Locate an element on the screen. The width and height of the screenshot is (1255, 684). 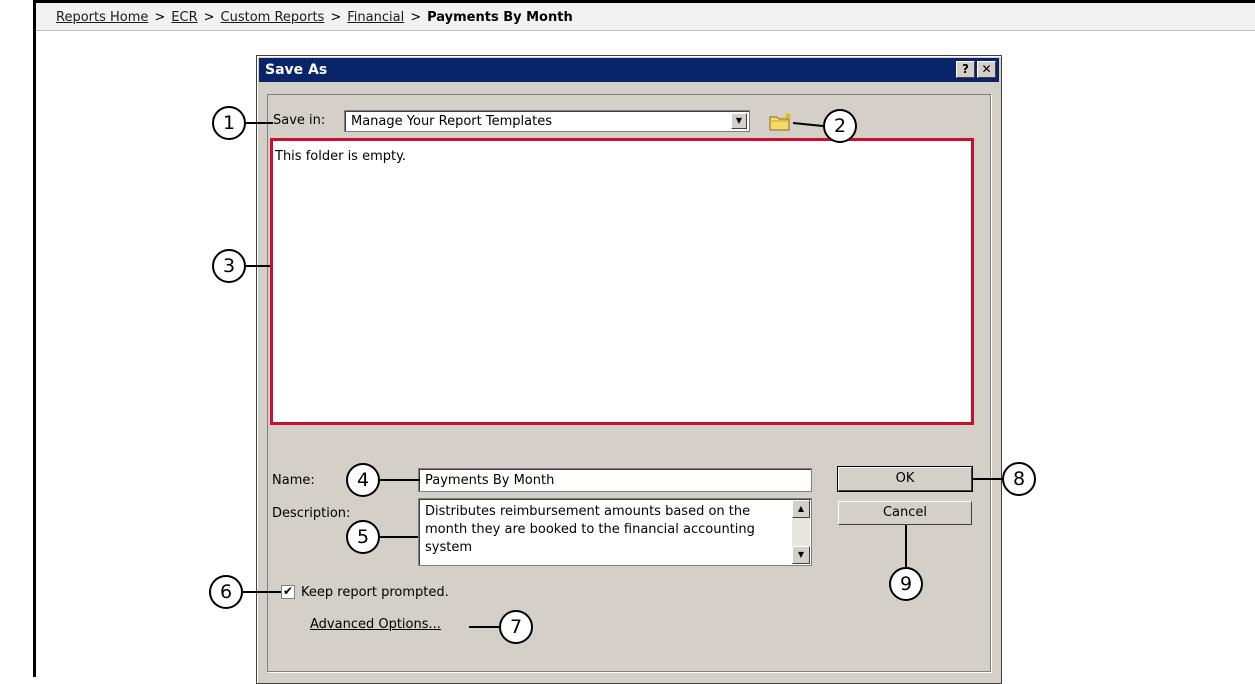
close-button: ✕ is located at coordinates (986, 69).